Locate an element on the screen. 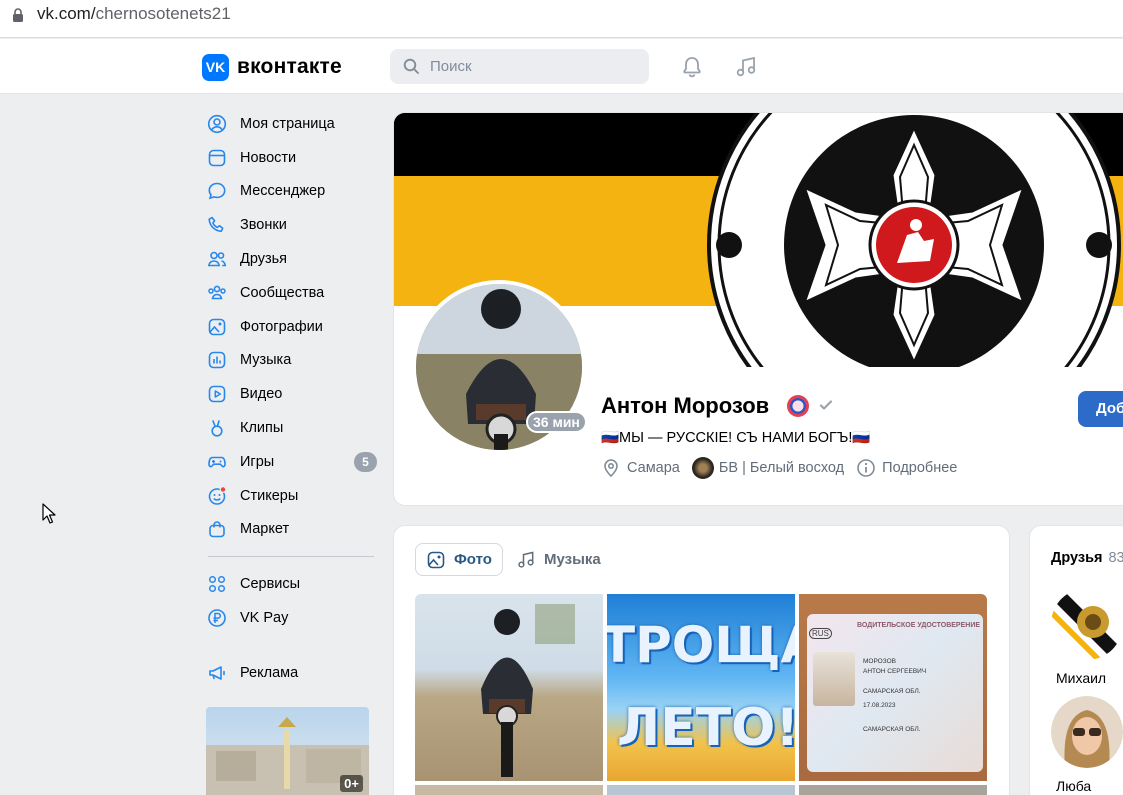 The width and height of the screenshot is (1123, 795). lock-icon is located at coordinates (18, 15).